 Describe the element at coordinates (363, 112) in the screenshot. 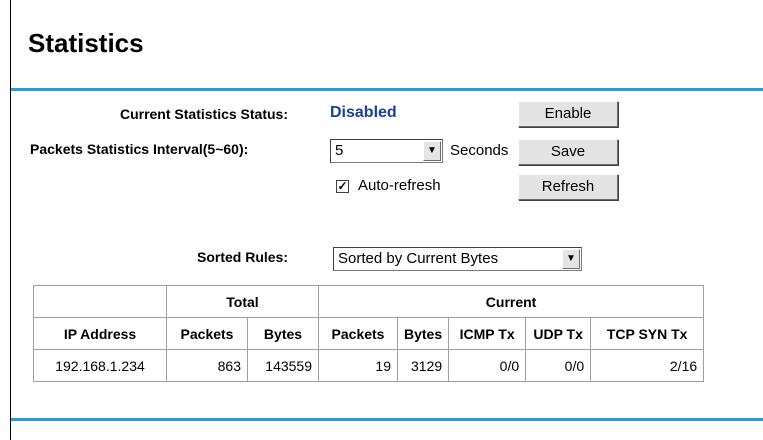

I see `status-value: Disabled` at that location.